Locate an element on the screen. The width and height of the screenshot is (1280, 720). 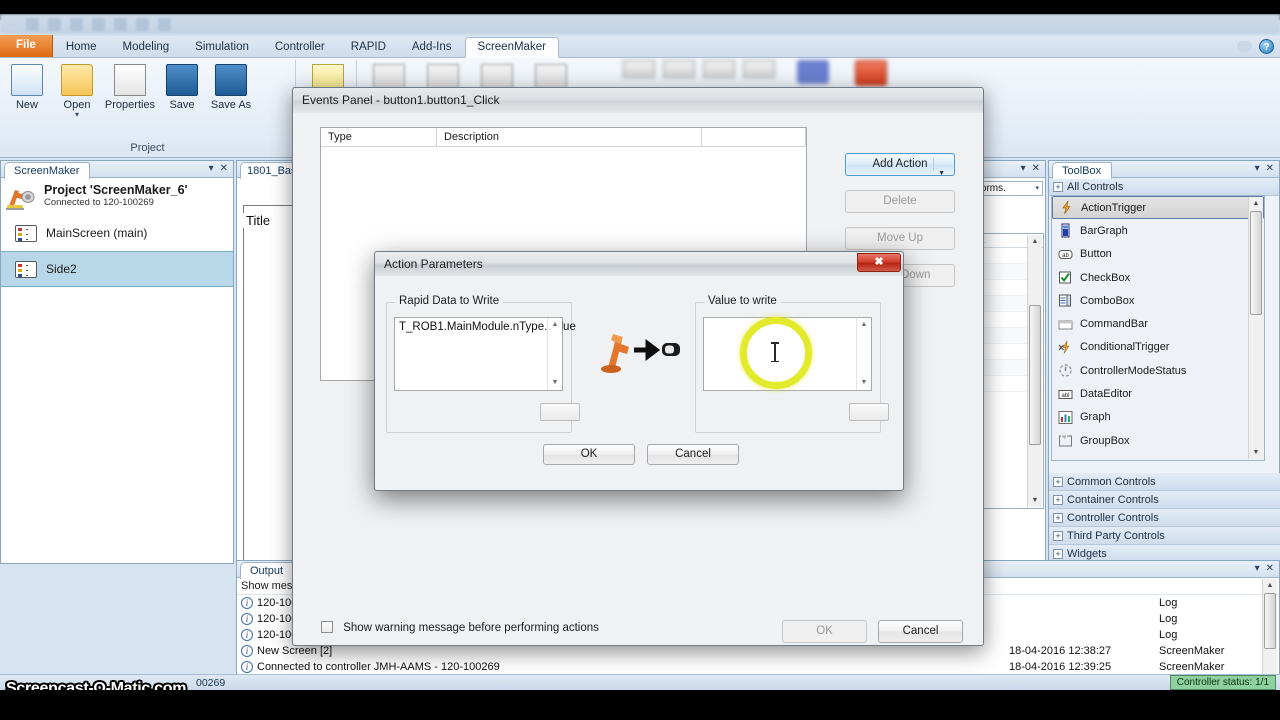
rapid-data-listbox: T_ROB1.MainModule.nType.Value ▲ ▼ is located at coordinates (485, 354).